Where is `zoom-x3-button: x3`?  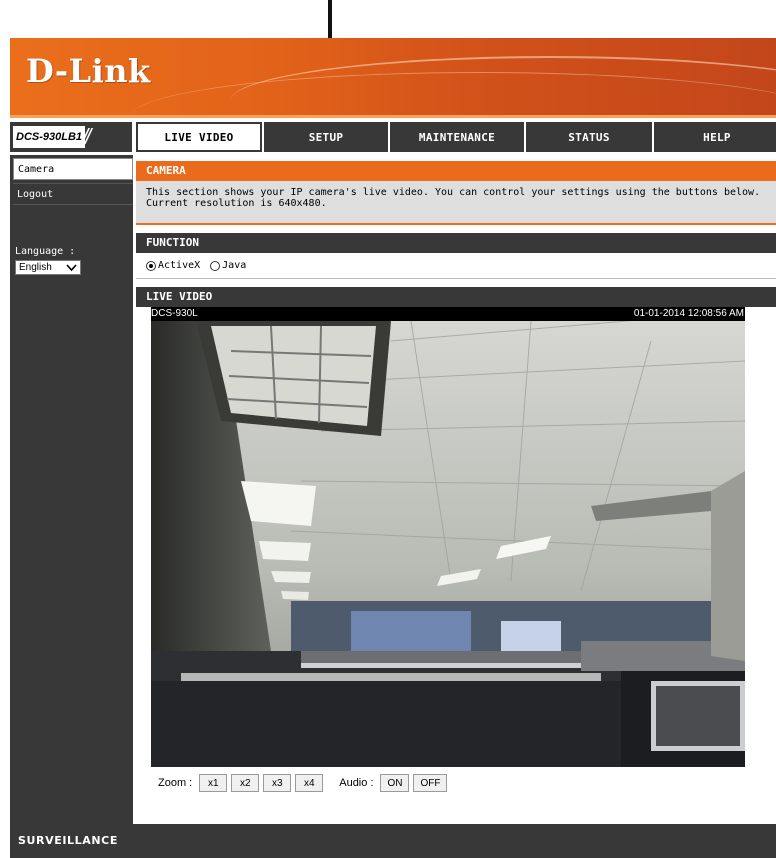
zoom-x3-button: x3 is located at coordinates (277, 783).